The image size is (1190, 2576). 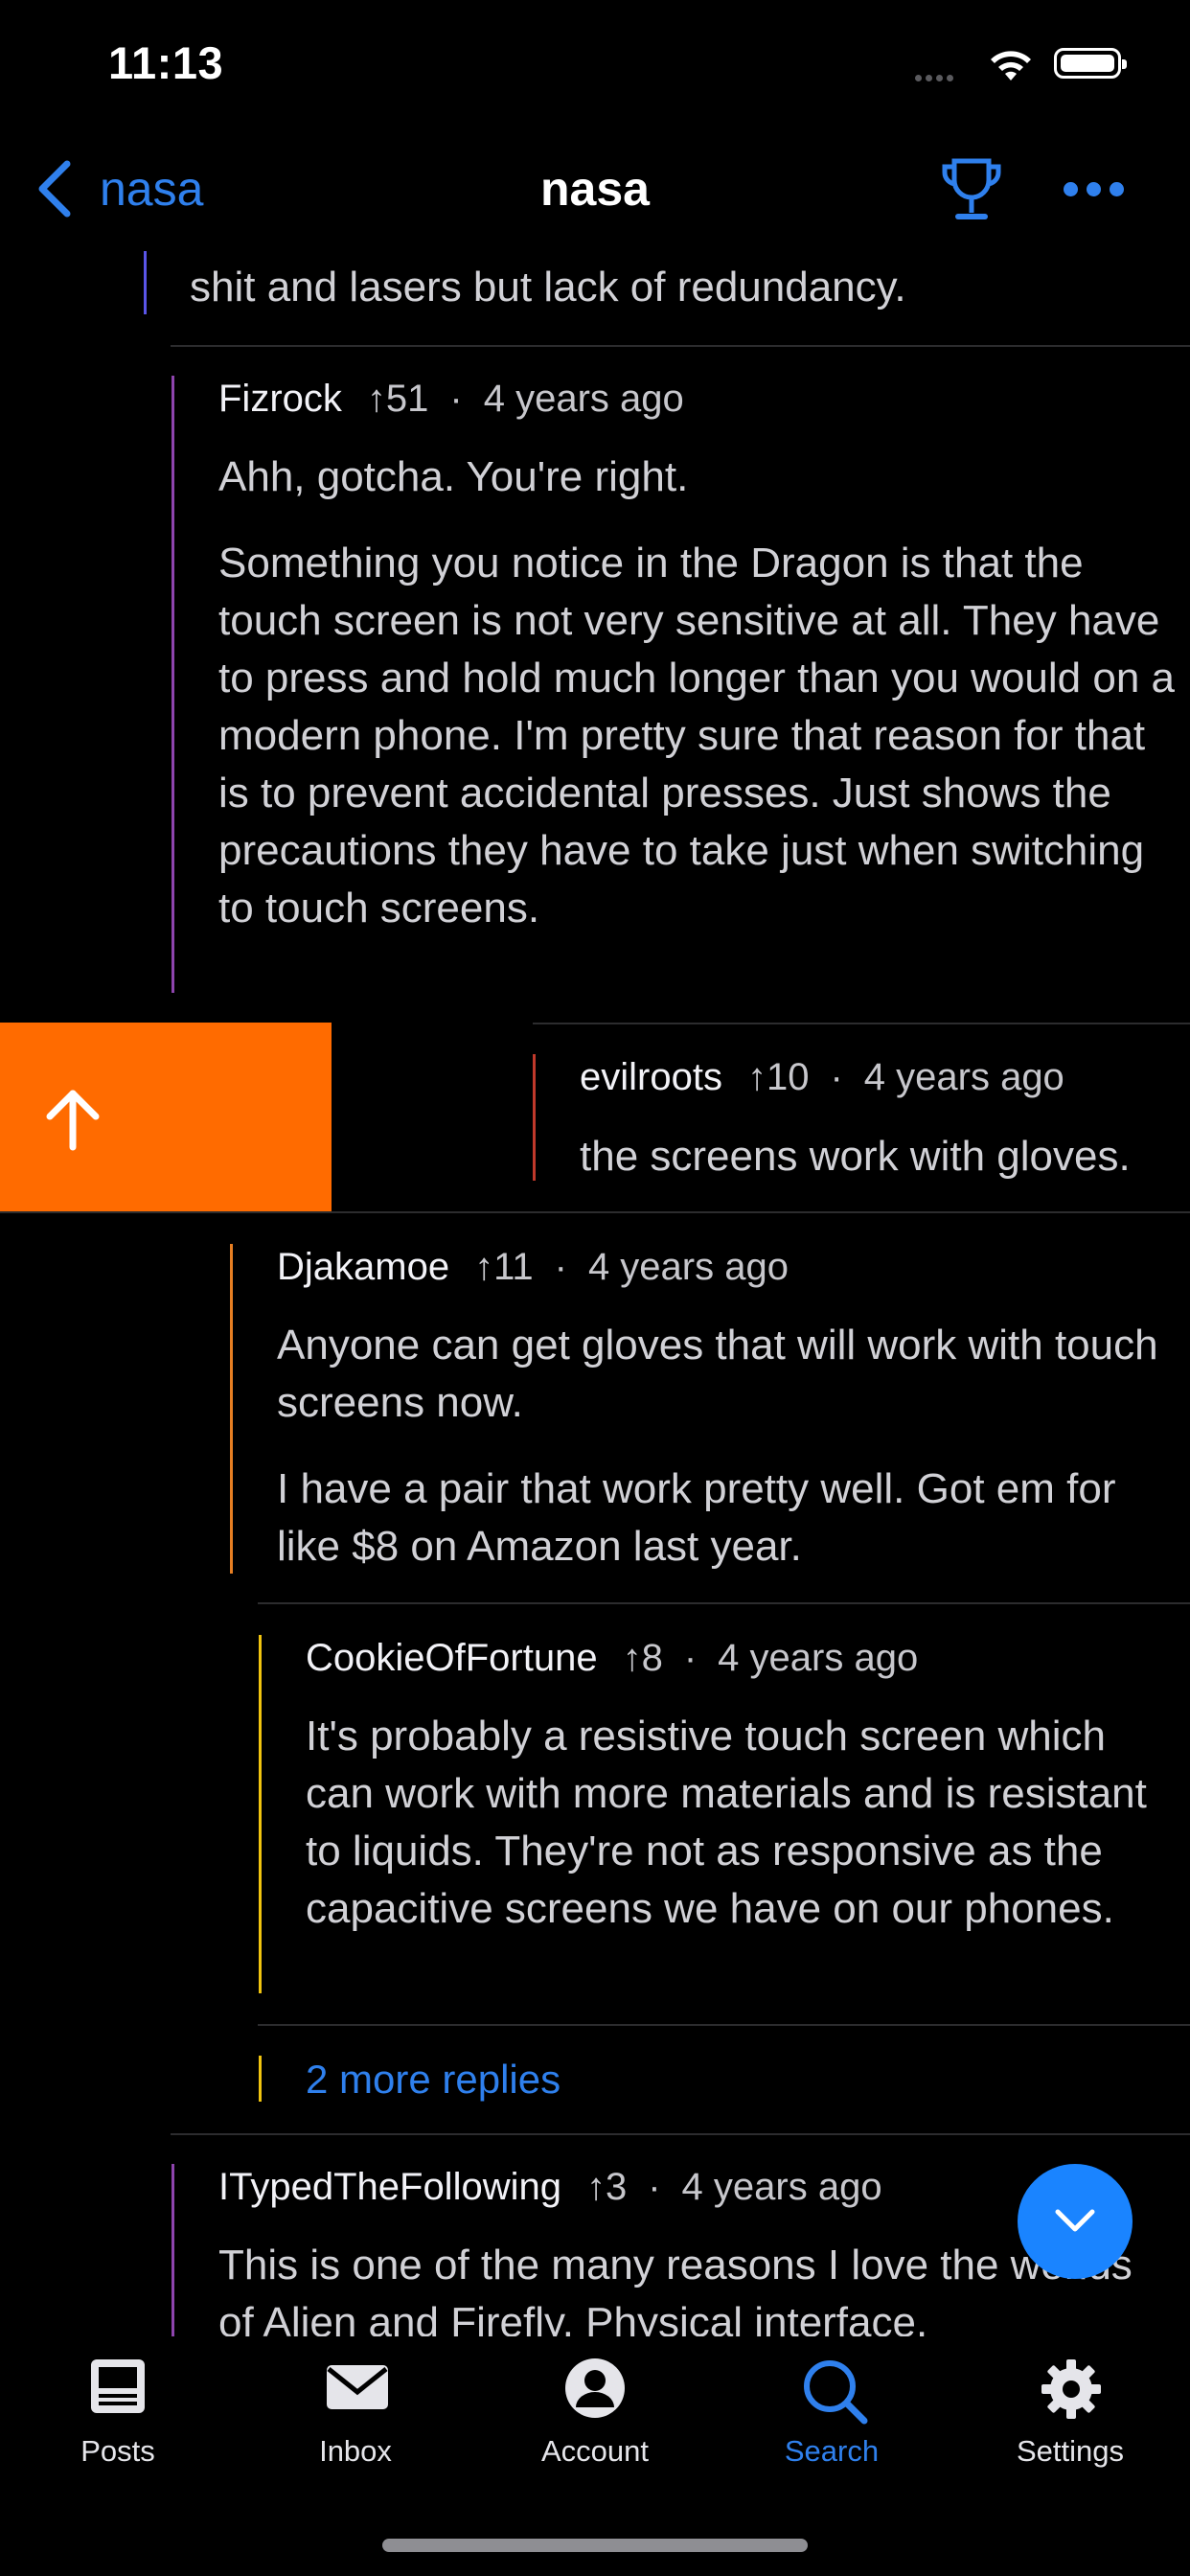 What do you see at coordinates (936, 77) in the screenshot?
I see `signal-icon` at bounding box center [936, 77].